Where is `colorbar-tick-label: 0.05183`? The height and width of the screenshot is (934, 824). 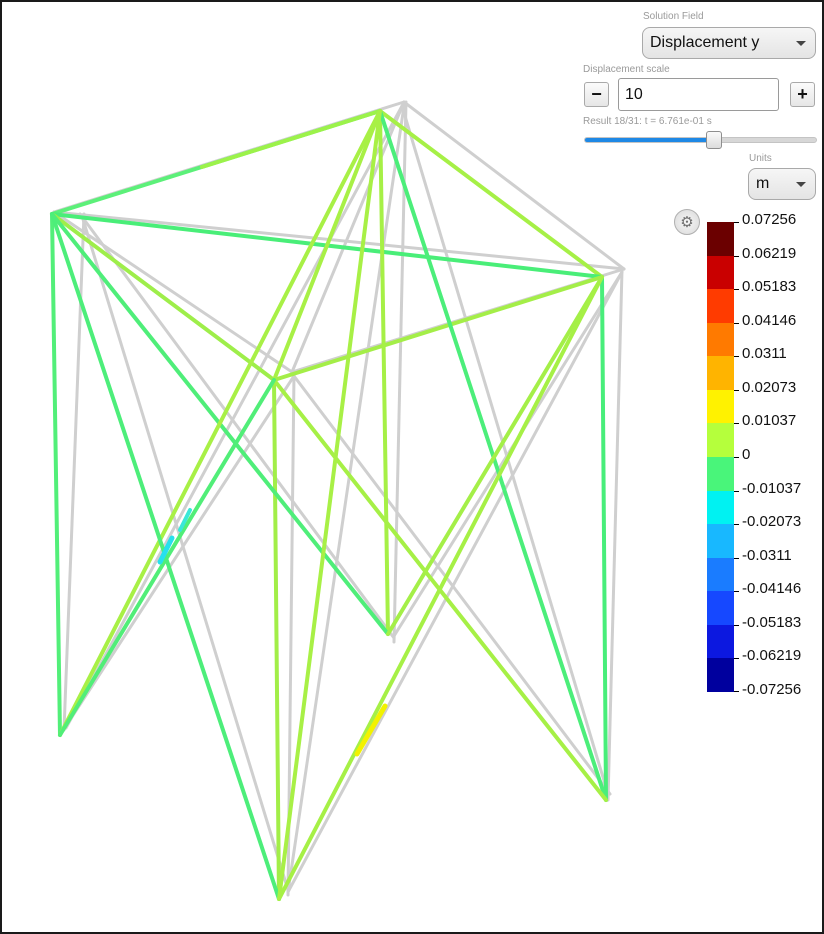 colorbar-tick-label: 0.05183 is located at coordinates (769, 287).